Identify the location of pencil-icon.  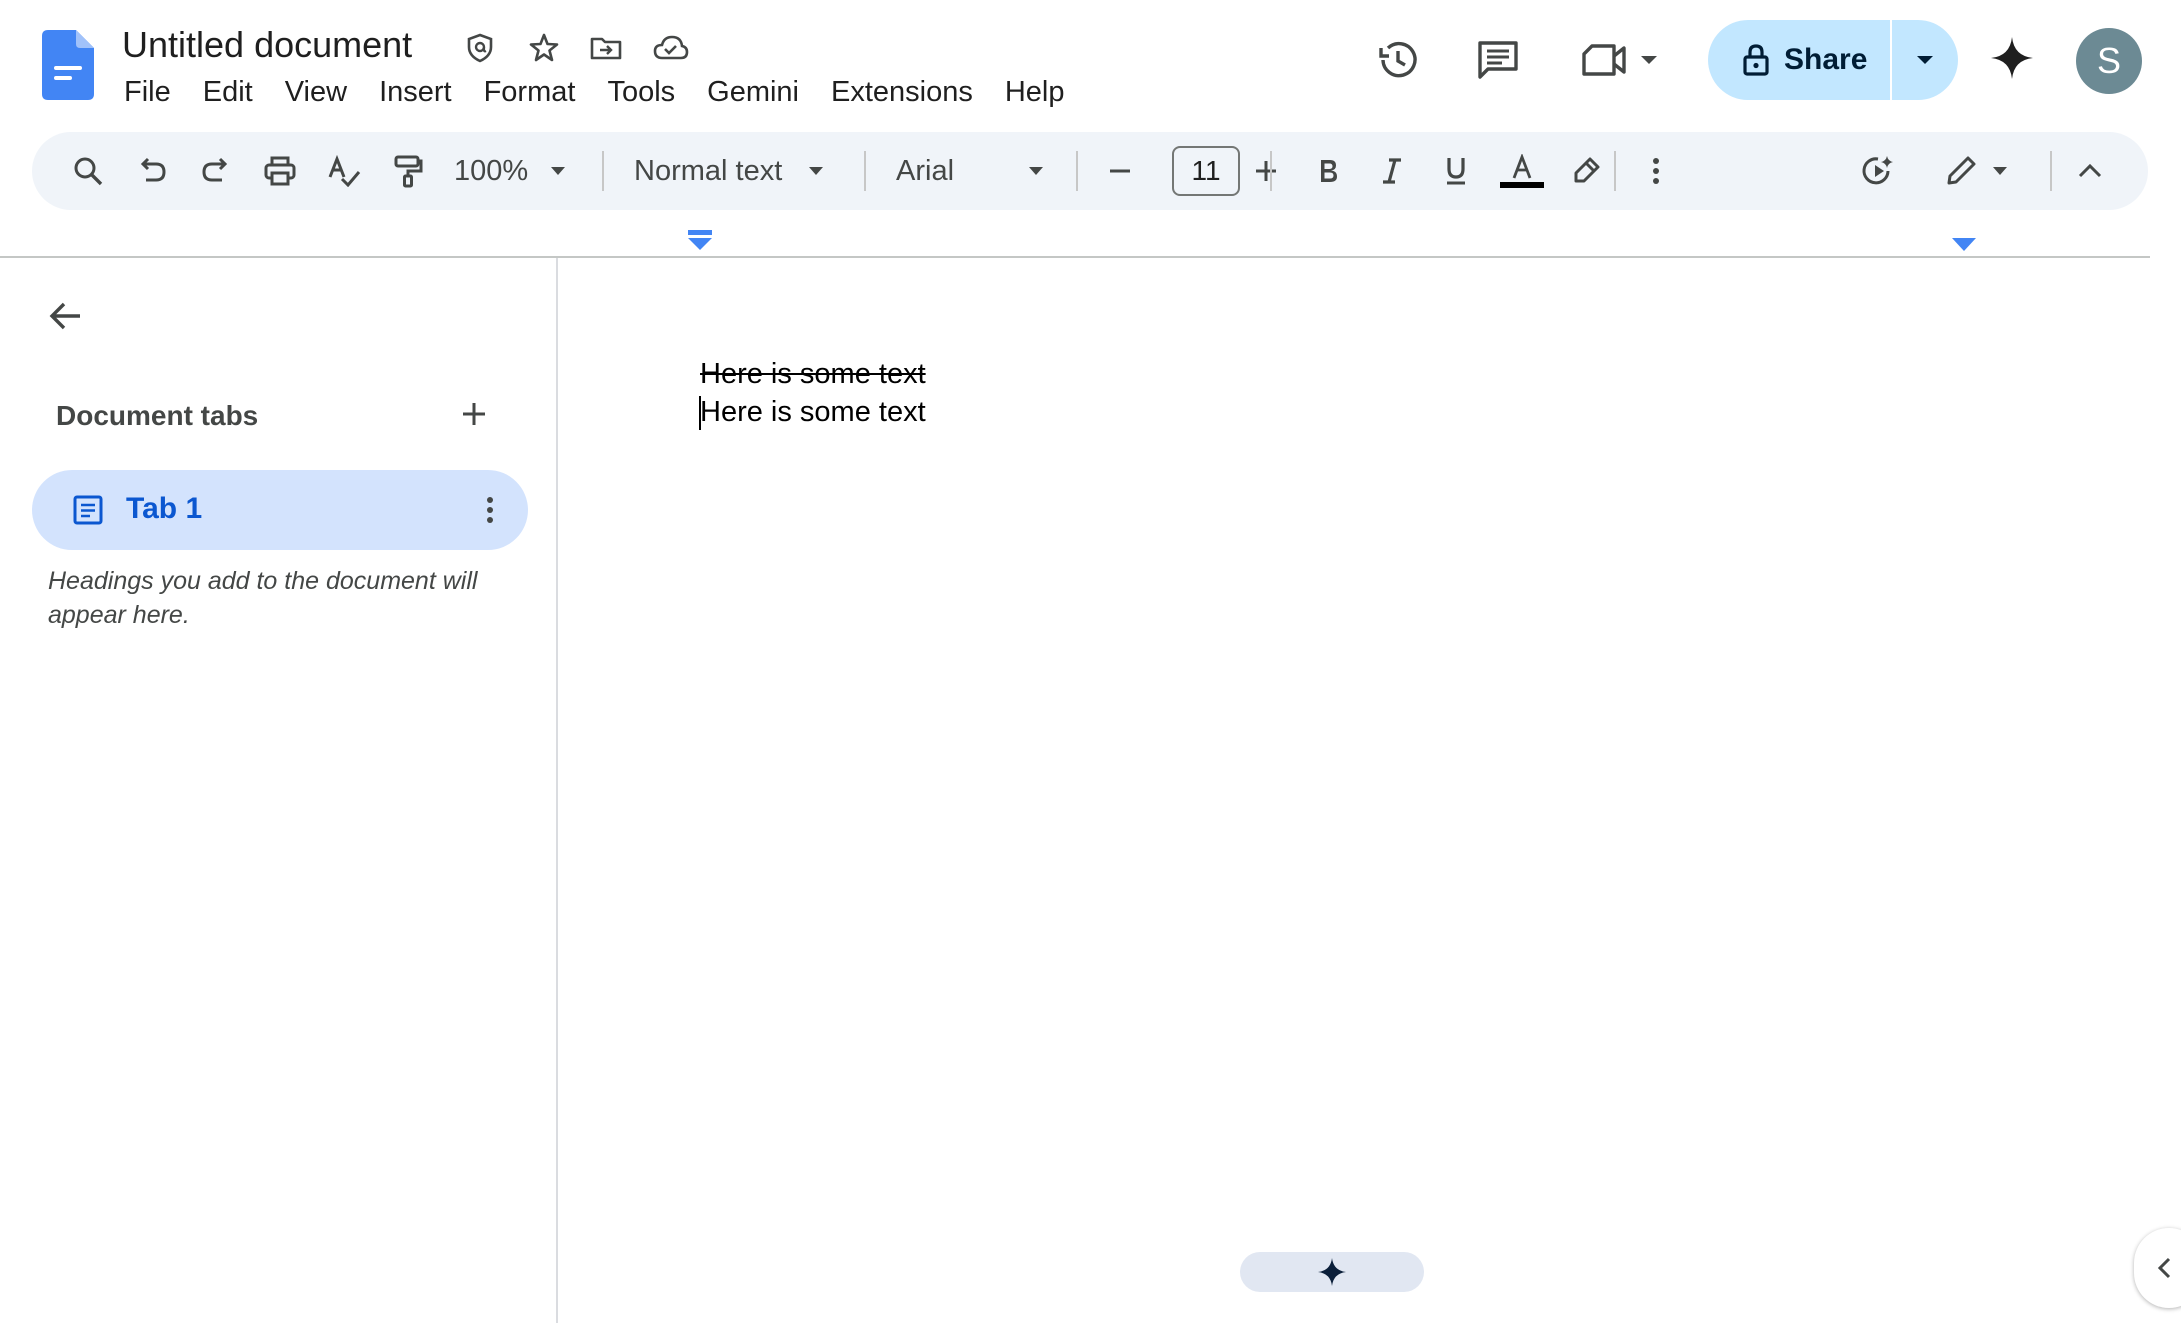
(1961, 171).